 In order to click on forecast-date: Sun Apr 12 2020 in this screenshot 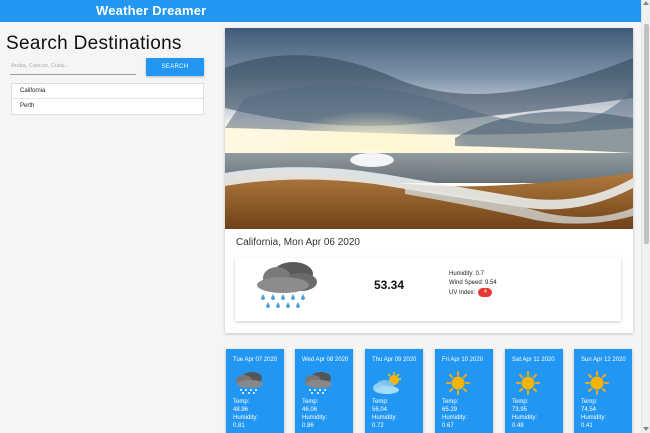, I will do `click(603, 360)`.